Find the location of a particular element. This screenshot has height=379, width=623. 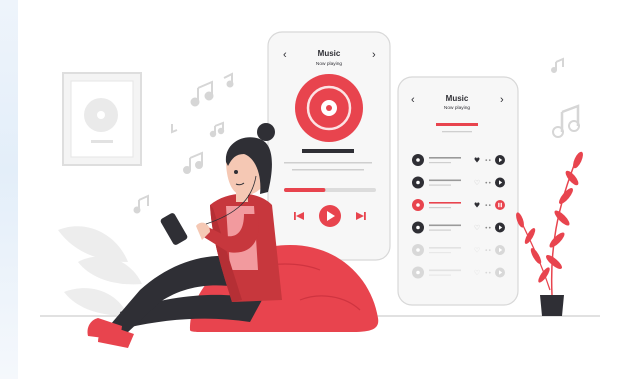

pause-icon is located at coordinates (499, 205).